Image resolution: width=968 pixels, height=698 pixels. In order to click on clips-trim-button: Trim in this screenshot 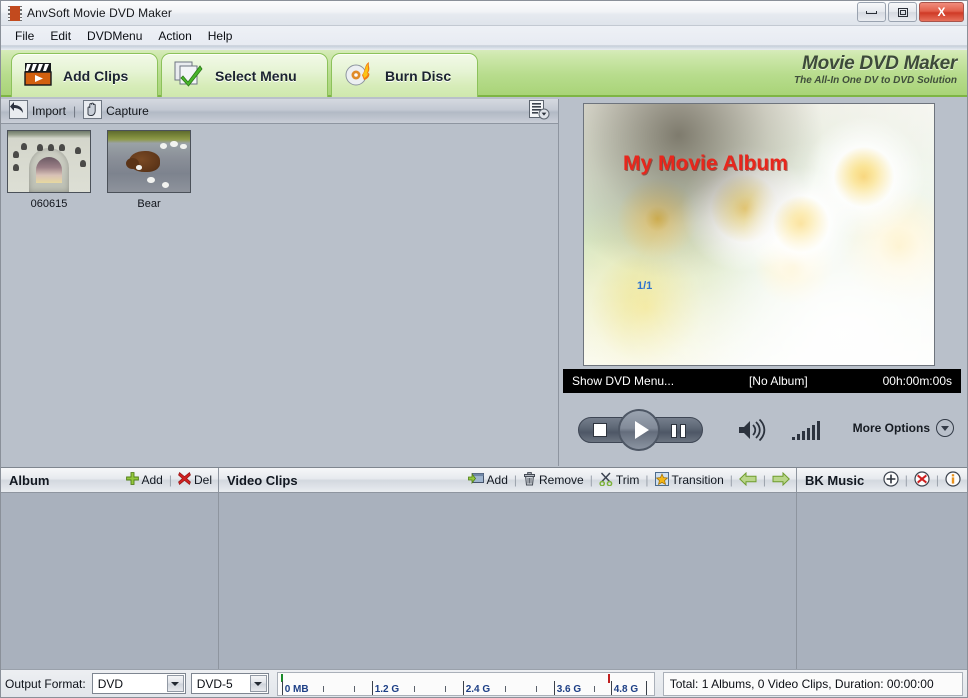, I will do `click(619, 480)`.